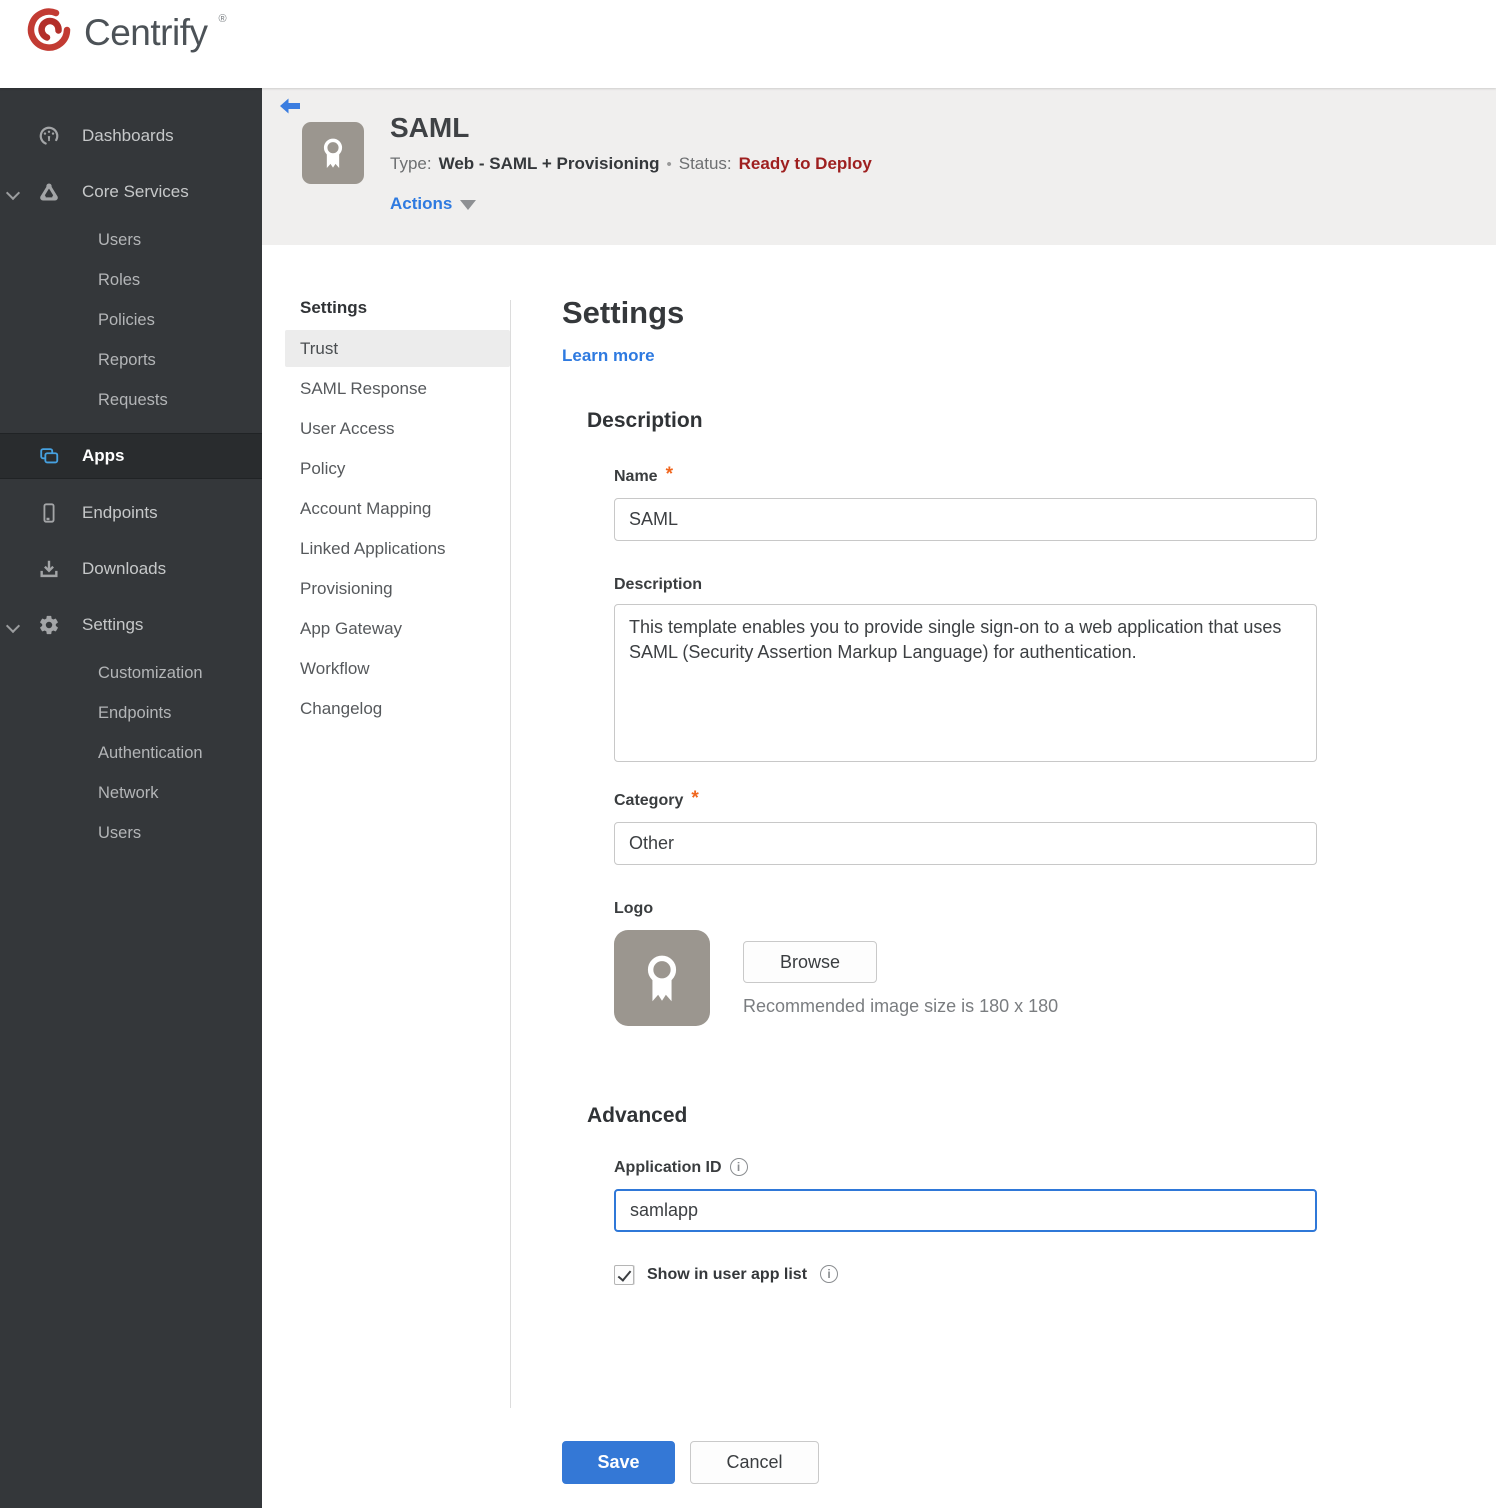  I want to click on dashboard-gauge-icon, so click(49, 136).